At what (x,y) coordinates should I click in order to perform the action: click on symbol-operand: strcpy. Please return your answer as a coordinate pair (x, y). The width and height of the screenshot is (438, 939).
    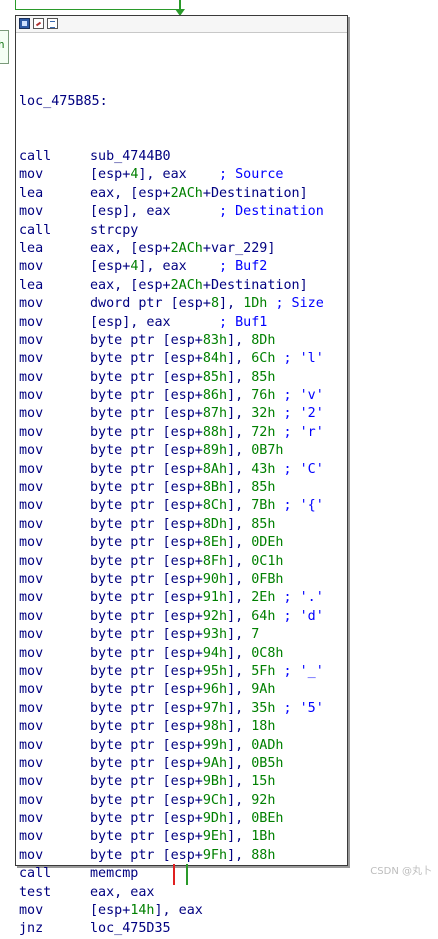
    Looking at the image, I should click on (114, 230).